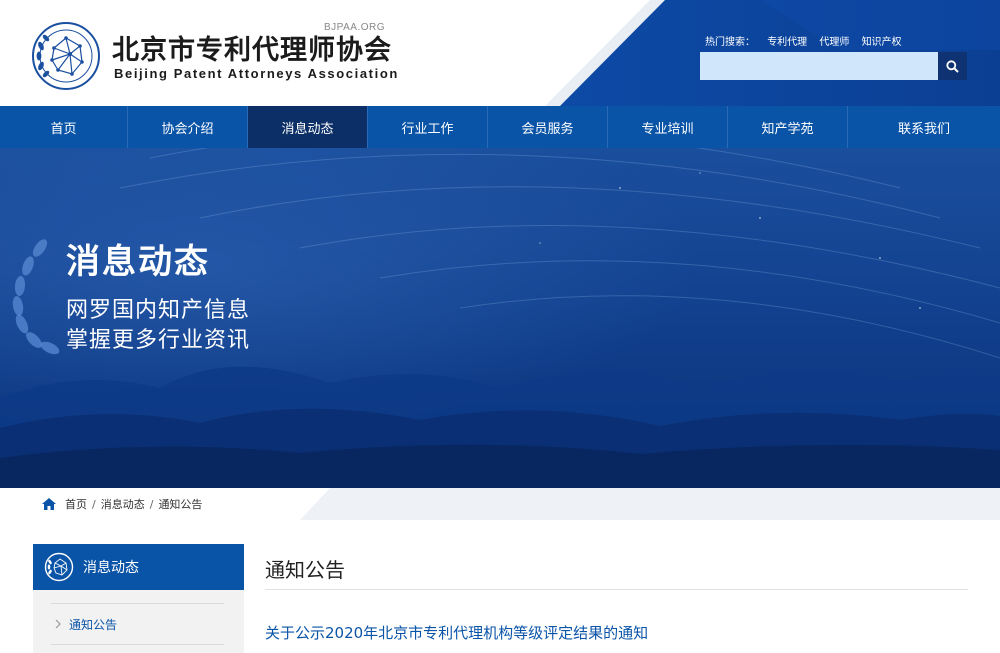  I want to click on banner-title: 消息动态, so click(138, 262).